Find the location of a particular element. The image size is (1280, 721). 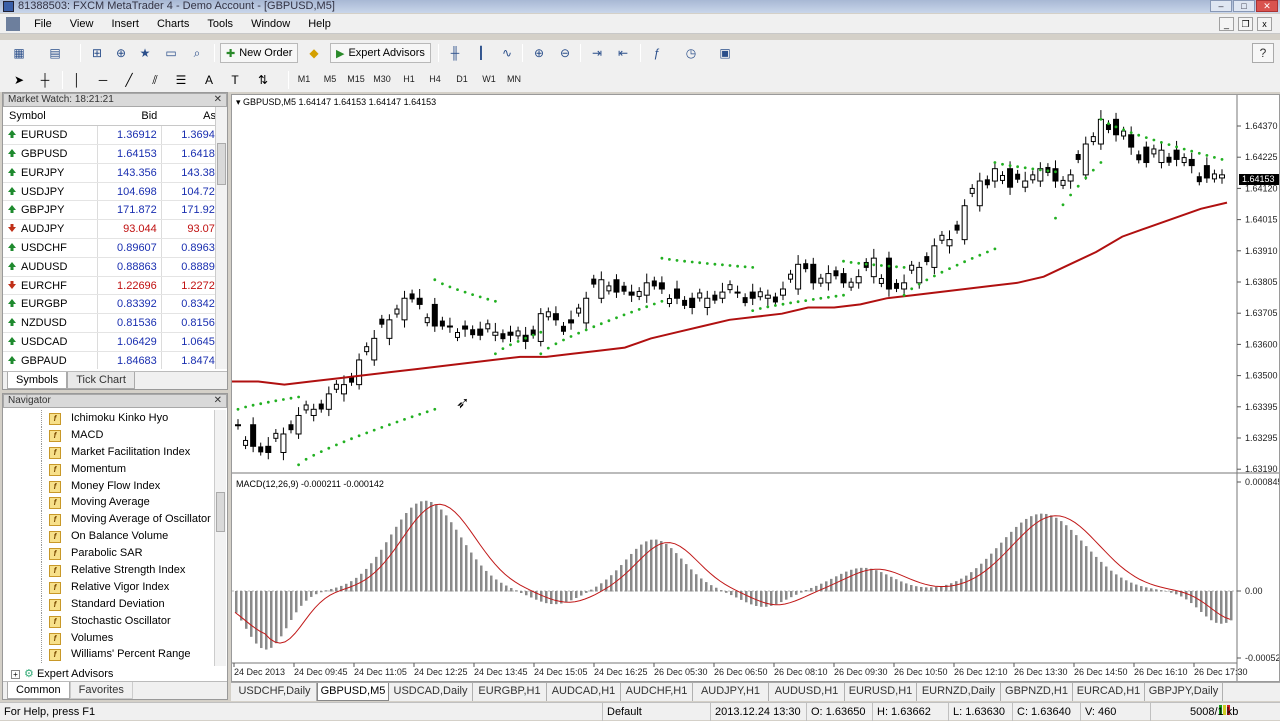

symbol-cell: USDJPY is located at coordinates (50, 192).